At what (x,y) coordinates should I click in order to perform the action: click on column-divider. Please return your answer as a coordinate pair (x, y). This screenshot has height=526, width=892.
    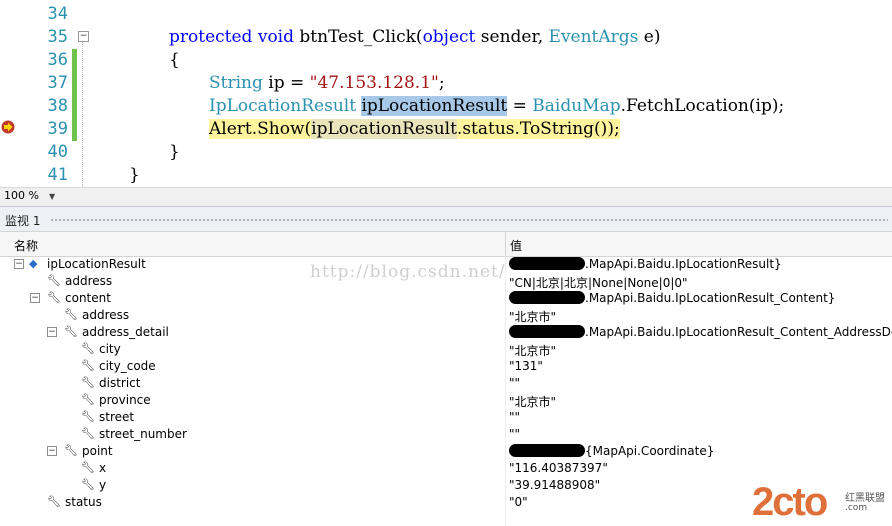
    Looking at the image, I should click on (505, 244).